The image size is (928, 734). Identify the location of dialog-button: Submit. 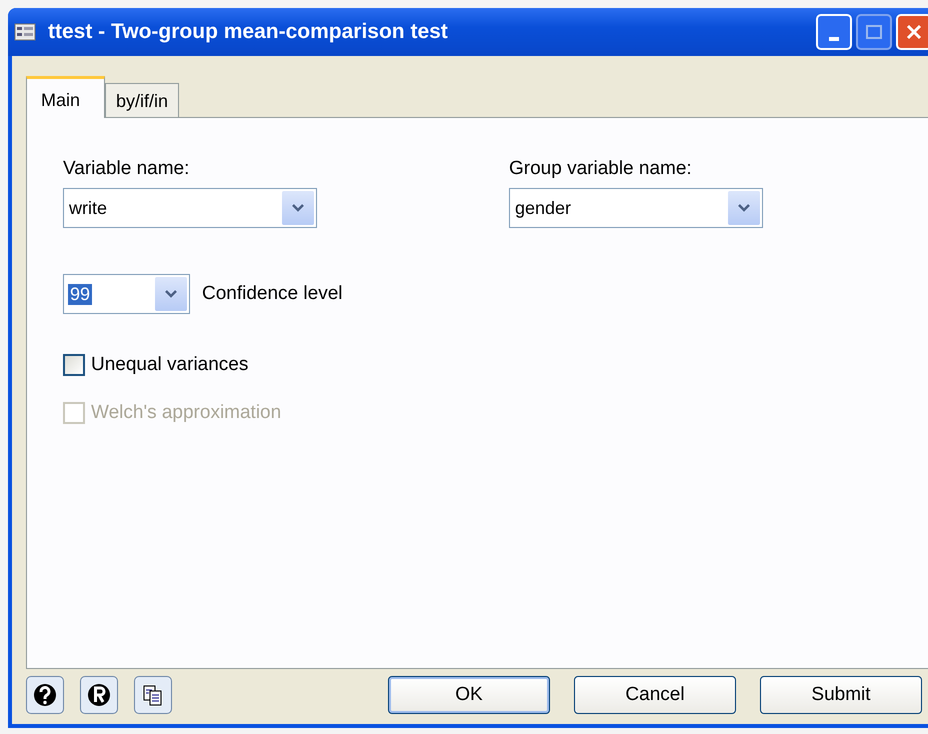
(841, 695).